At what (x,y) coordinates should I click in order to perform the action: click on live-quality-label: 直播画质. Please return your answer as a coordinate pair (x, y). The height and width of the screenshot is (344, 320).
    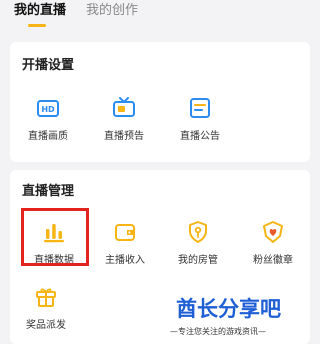
    Looking at the image, I should click on (48, 136).